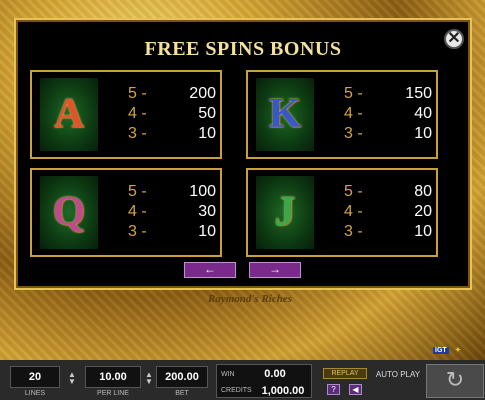 The height and width of the screenshot is (400, 485). I want to click on payout-list: 5 -80 4 -20 3 -10, so click(388, 212).